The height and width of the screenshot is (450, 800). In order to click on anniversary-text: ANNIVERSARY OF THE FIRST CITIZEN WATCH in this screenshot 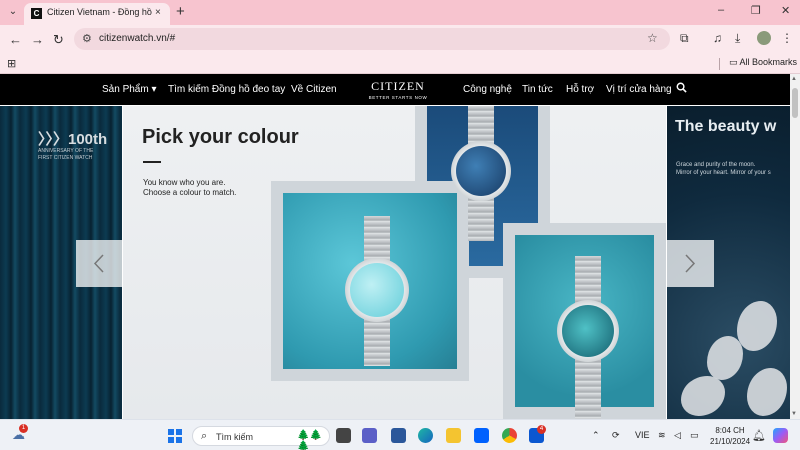, I will do `click(66, 154)`.